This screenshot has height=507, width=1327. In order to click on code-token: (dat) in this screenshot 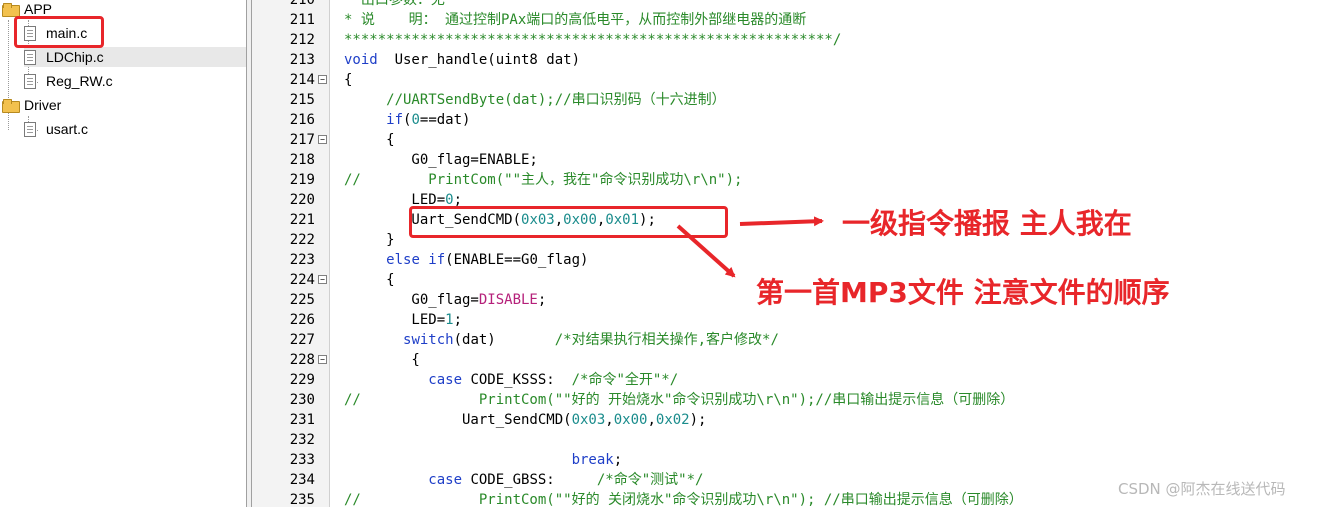, I will do `click(504, 340)`.